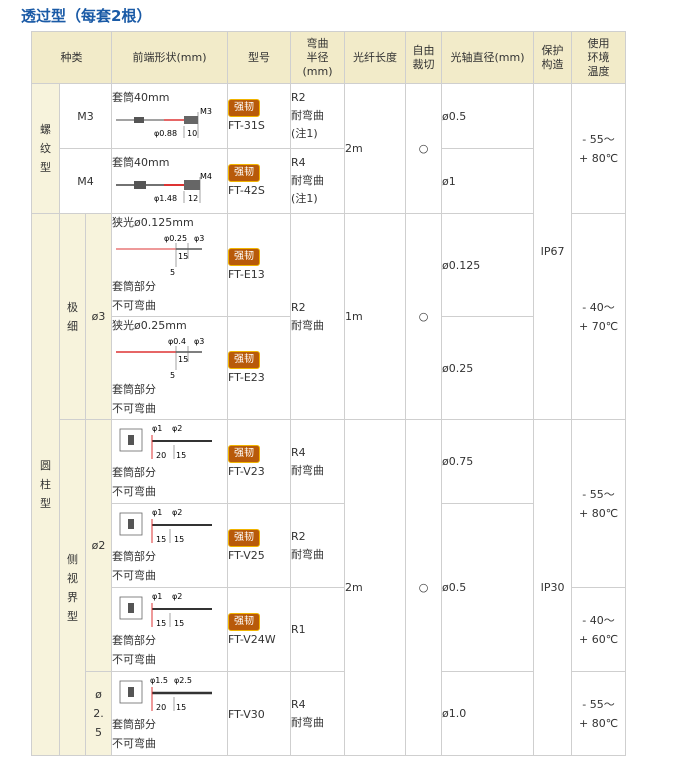 This screenshot has height=769, width=677. Describe the element at coordinates (318, 116) in the screenshot. I see `bend-cell: R2 耐弯曲 (注1)` at that location.